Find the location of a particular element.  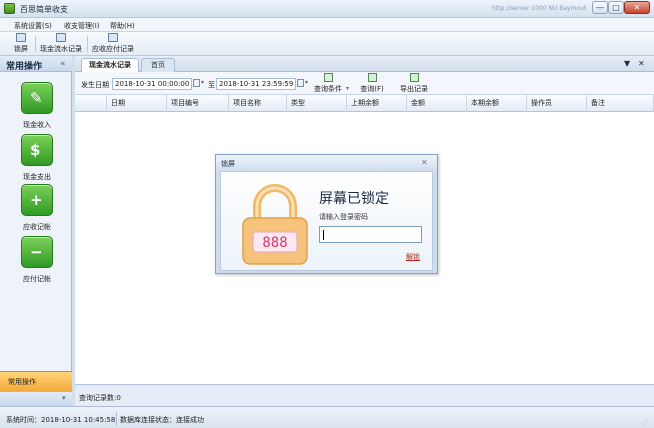

sidebar-section-common-ops: 常用操作 is located at coordinates (36, 381).